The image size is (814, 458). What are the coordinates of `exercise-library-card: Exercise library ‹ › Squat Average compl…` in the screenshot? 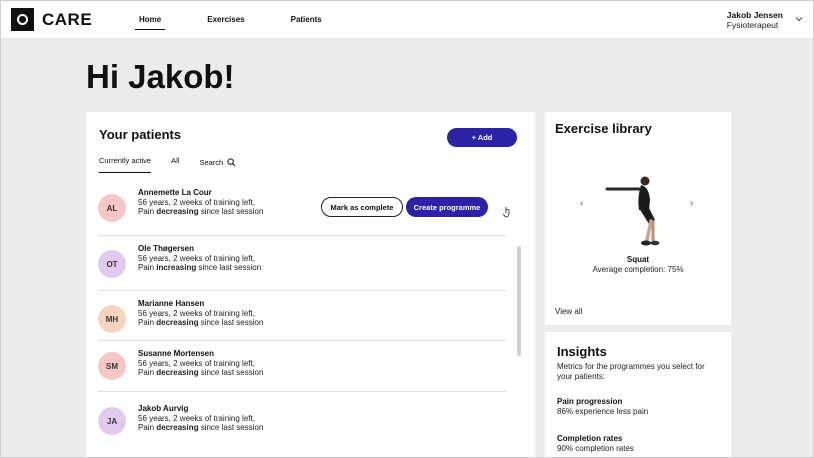 It's located at (638, 218).